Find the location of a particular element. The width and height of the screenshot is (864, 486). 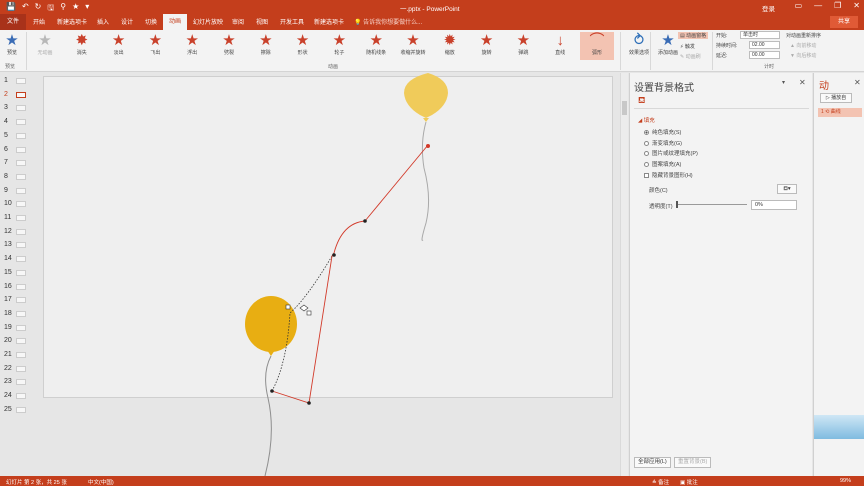

restore-icon: ❐ is located at coordinates (837, 5).